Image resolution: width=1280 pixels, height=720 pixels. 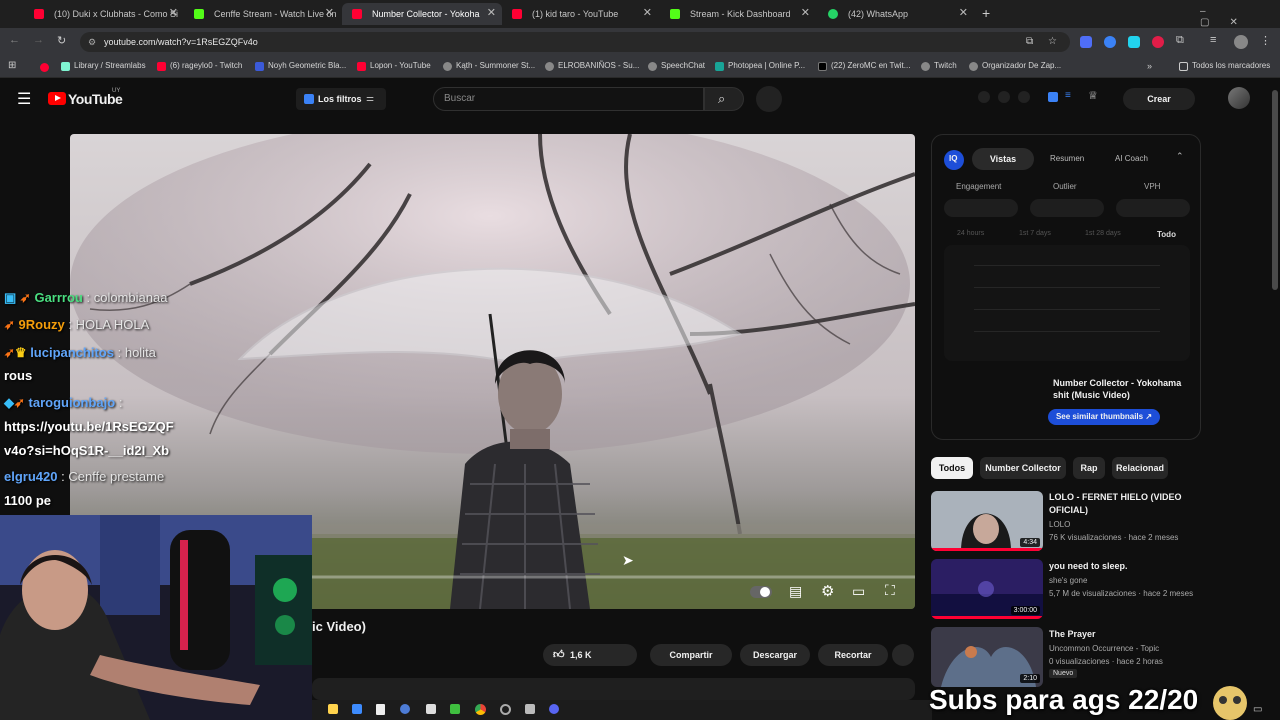 What do you see at coordinates (480, 709) in the screenshot?
I see `chrome-icon` at bounding box center [480, 709].